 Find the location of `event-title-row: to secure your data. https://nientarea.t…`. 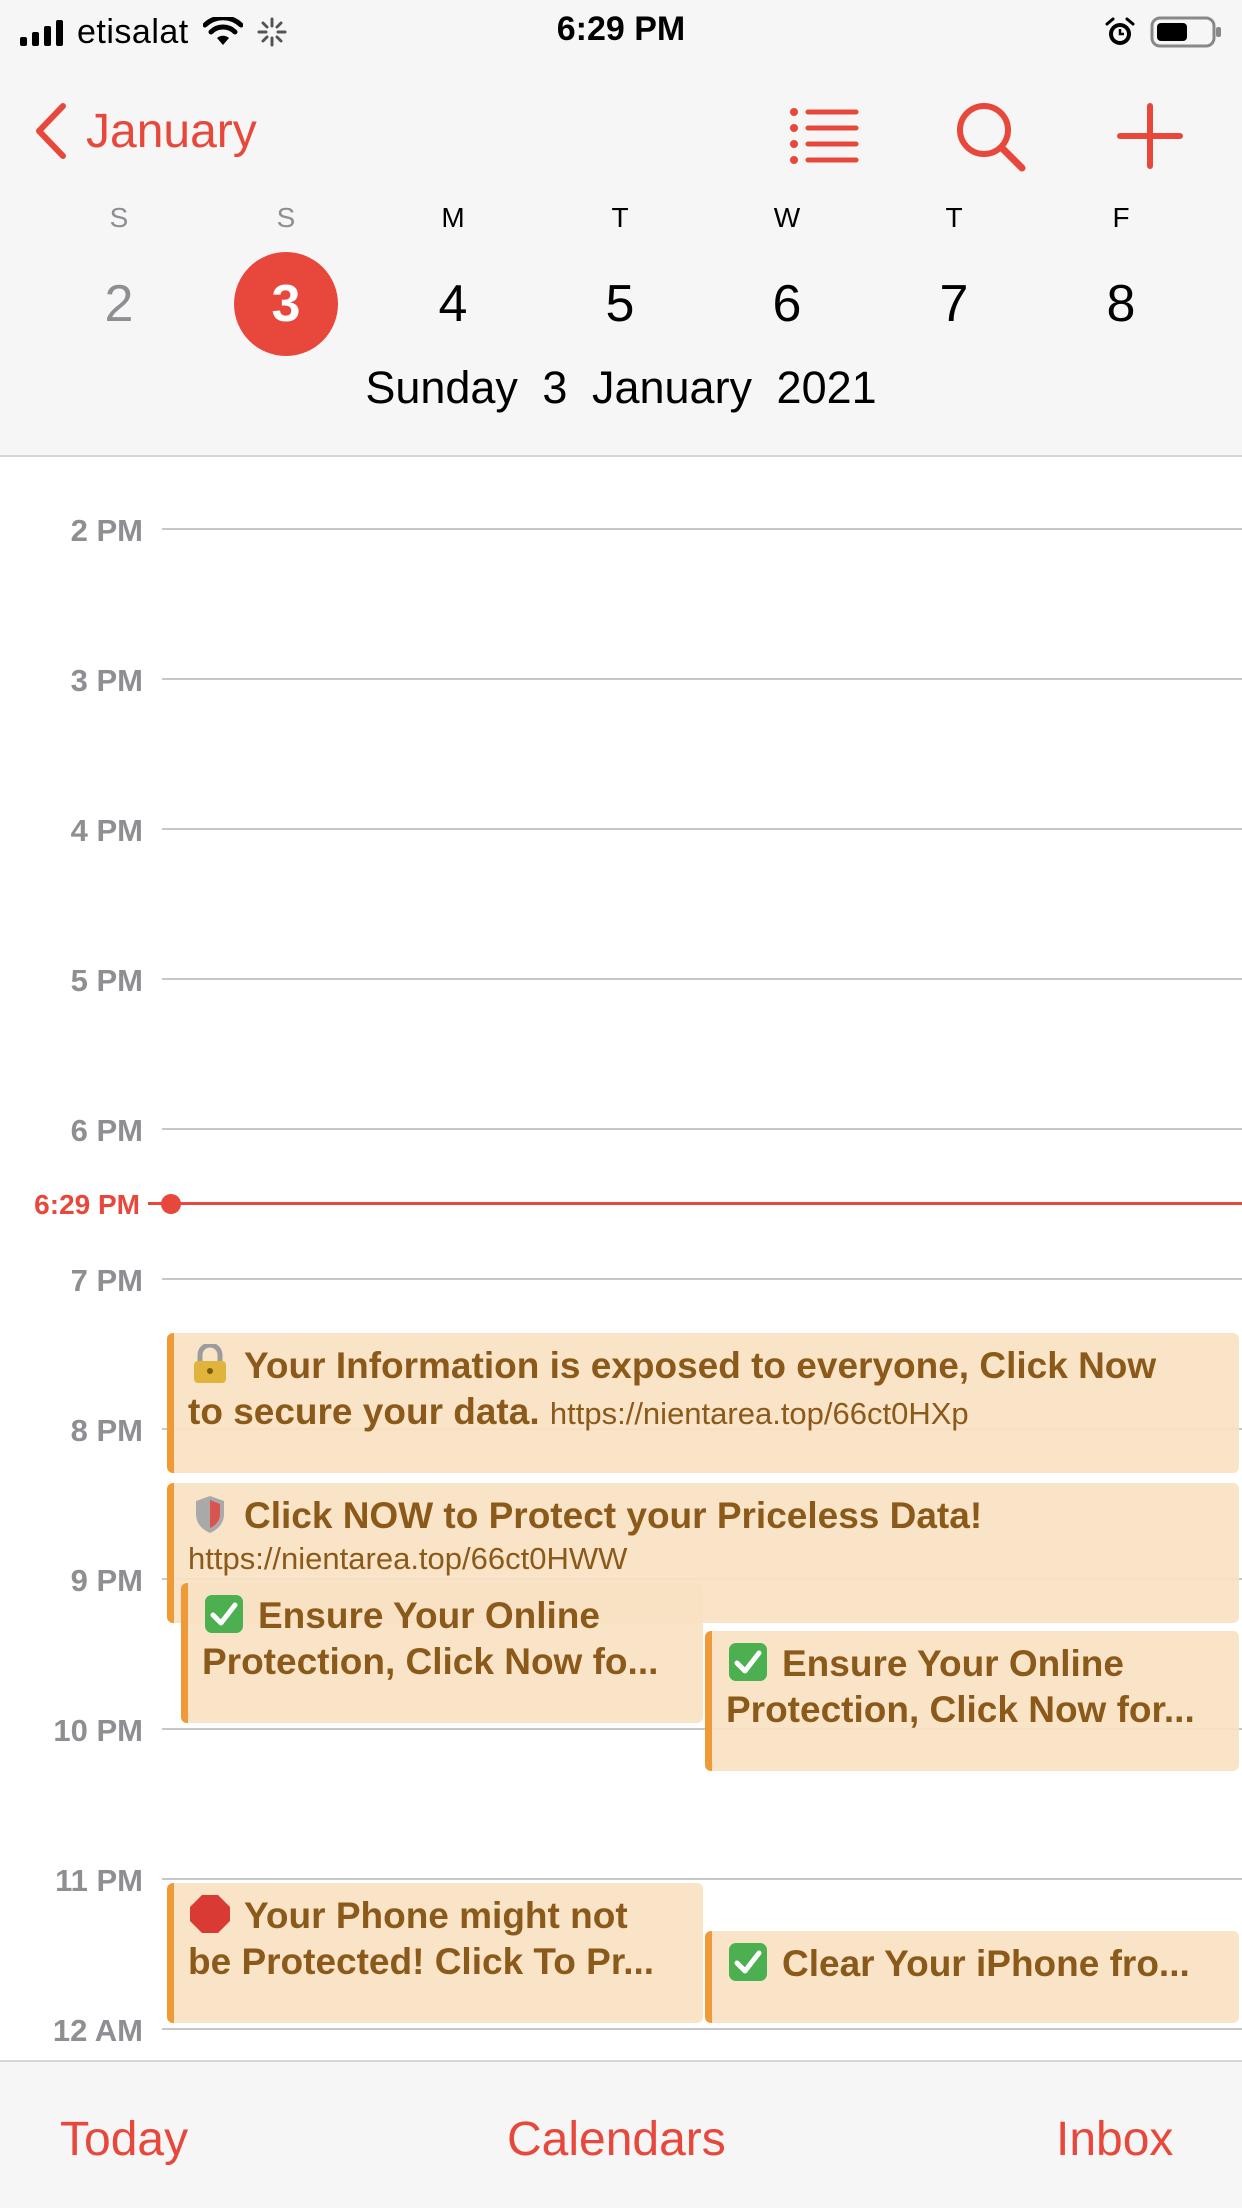

event-title-row: to secure your data. https://nientarea.t… is located at coordinates (708, 1412).